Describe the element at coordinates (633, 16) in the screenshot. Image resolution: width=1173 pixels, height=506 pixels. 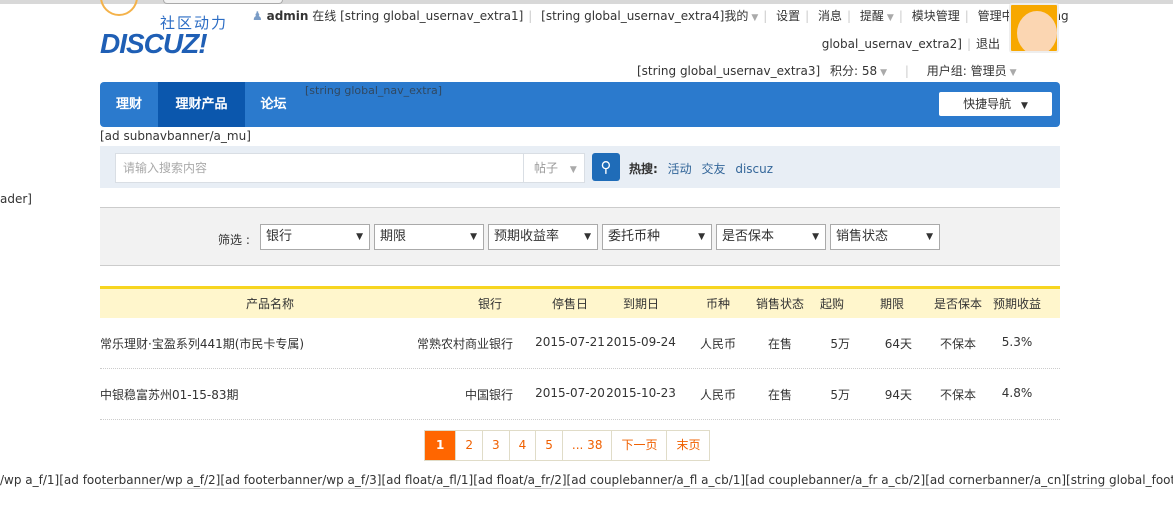
I see `usernav-extra4: [string global_usernav_extra4]` at that location.